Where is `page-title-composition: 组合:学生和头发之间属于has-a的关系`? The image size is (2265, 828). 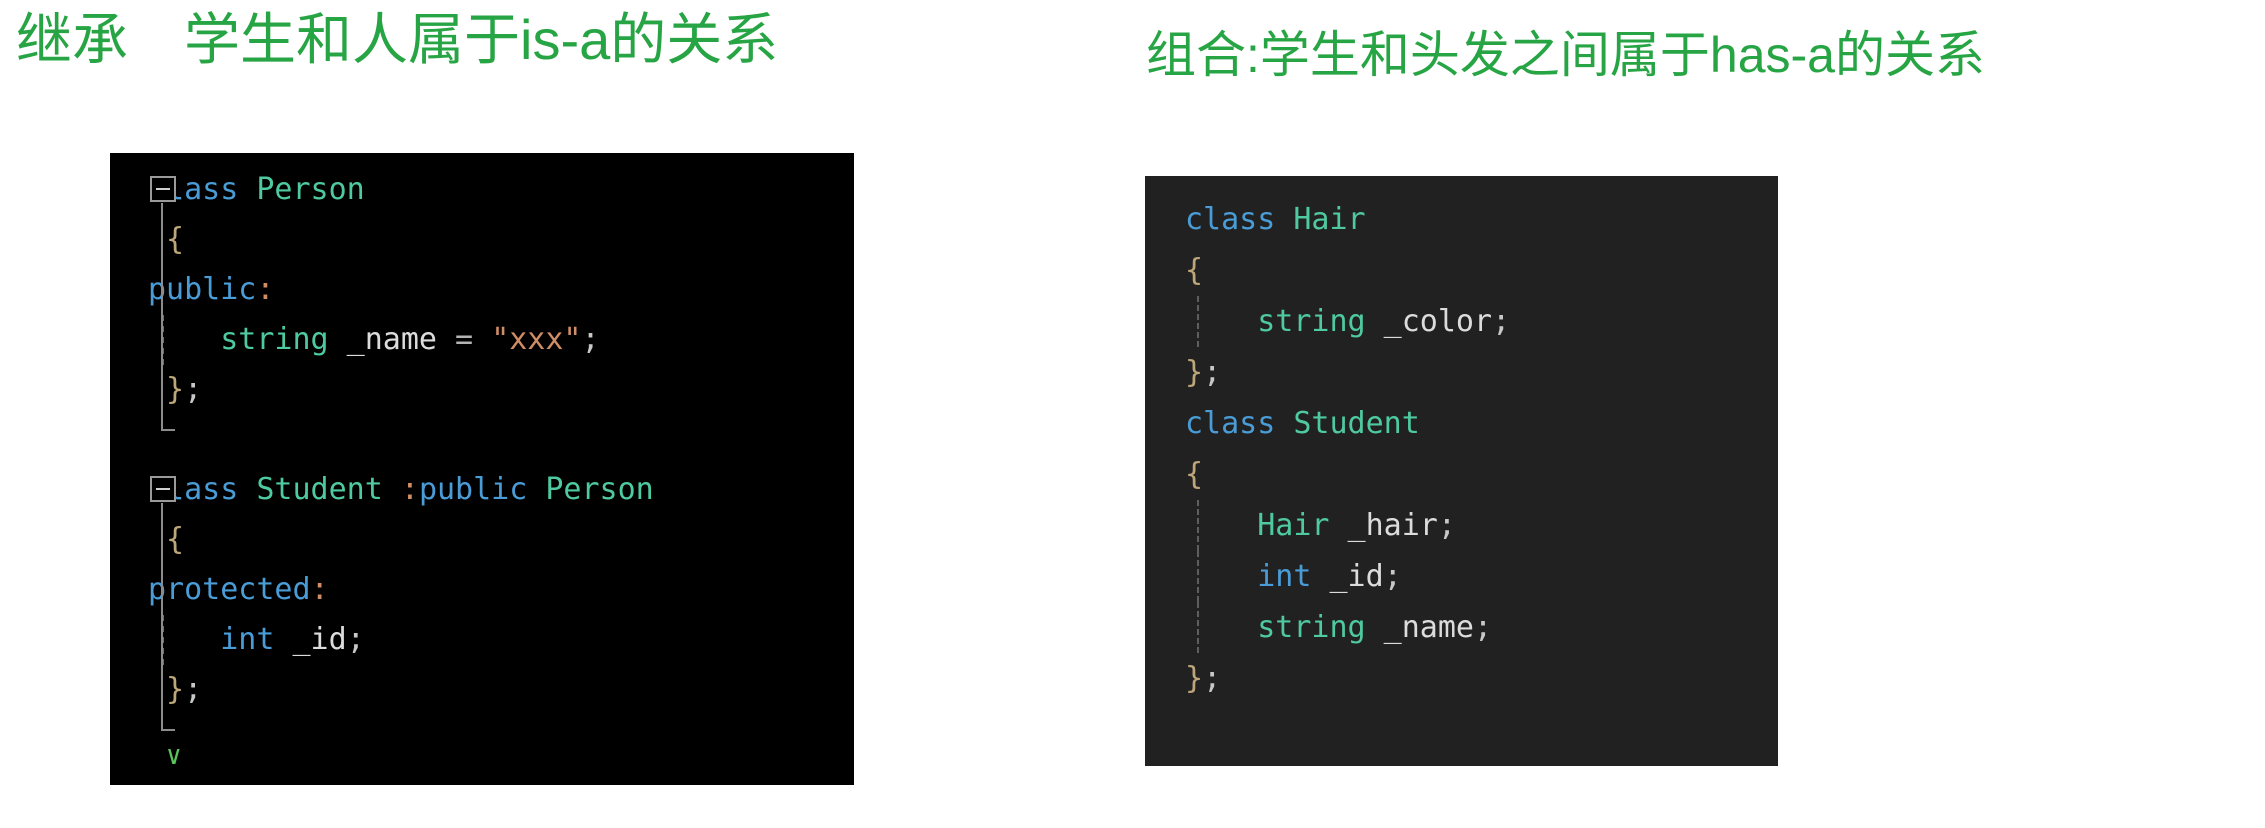 page-title-composition: 组合:学生和头发之间属于has-a的关系 is located at coordinates (1565, 55).